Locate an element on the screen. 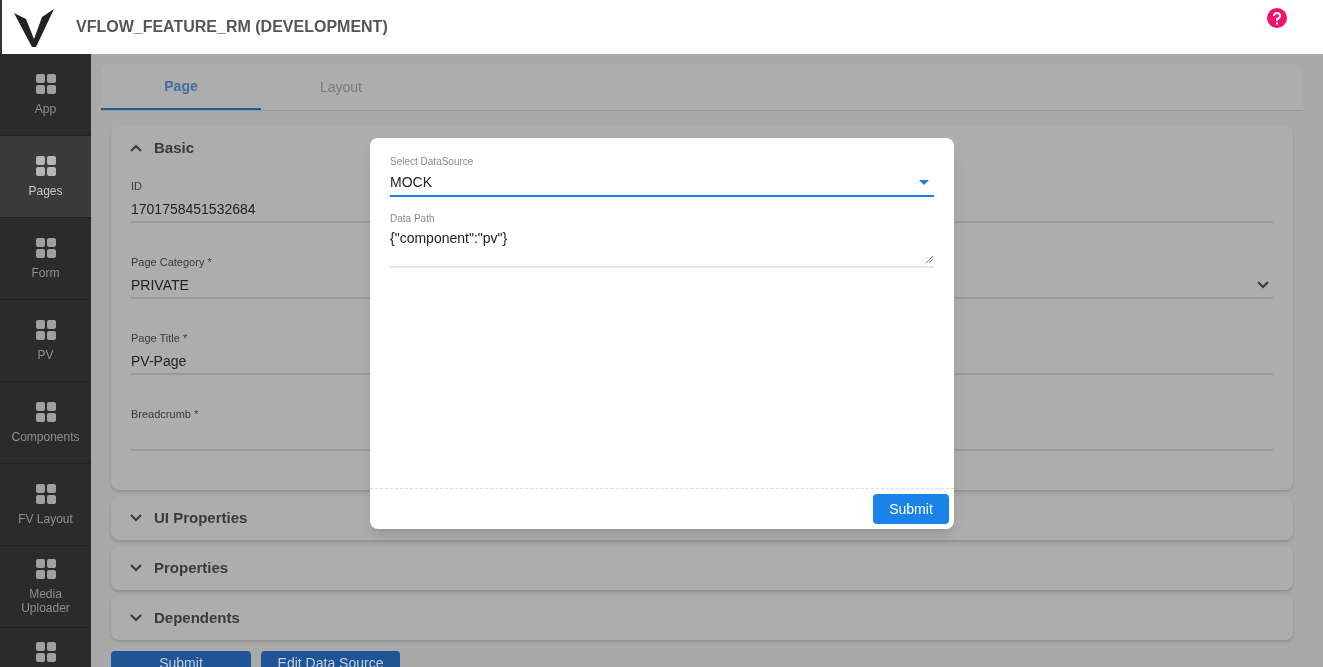 This screenshot has height=667, width=1323. field-label: Page Title * is located at coordinates (159, 337).